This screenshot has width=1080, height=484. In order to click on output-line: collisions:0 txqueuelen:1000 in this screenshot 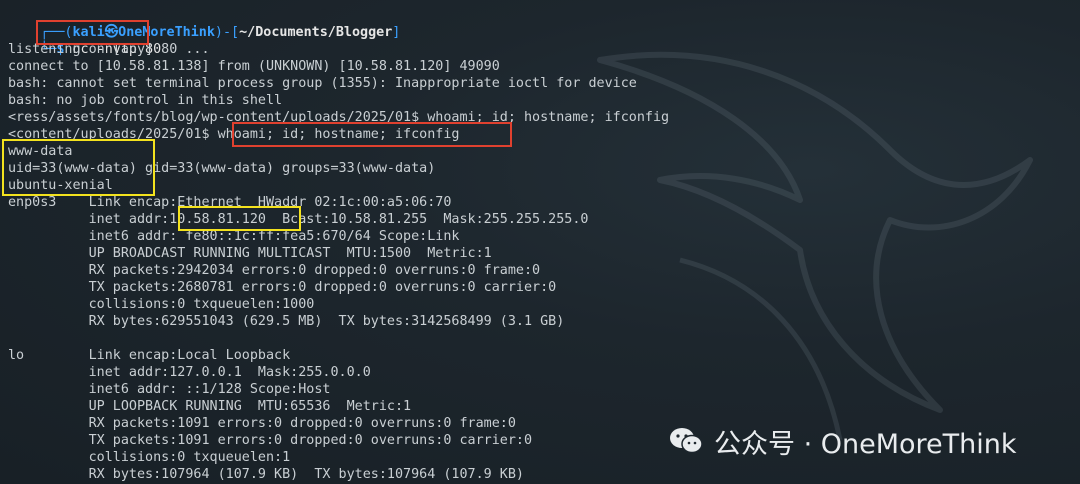, I will do `click(161, 304)`.